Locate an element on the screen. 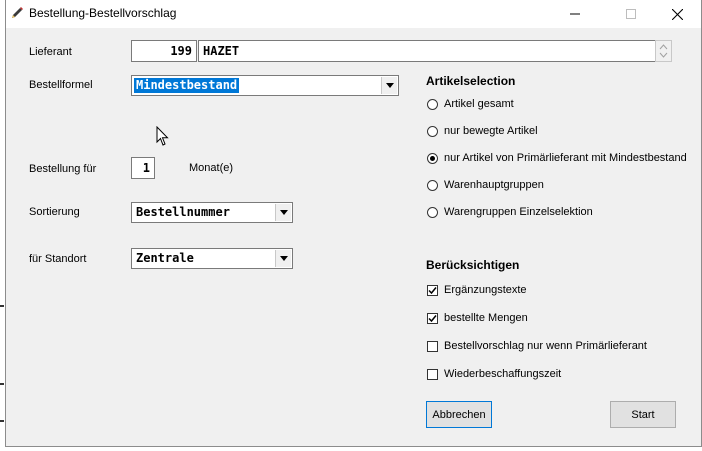  bestellung-fuer-label: Bestellung für is located at coordinates (63, 169).